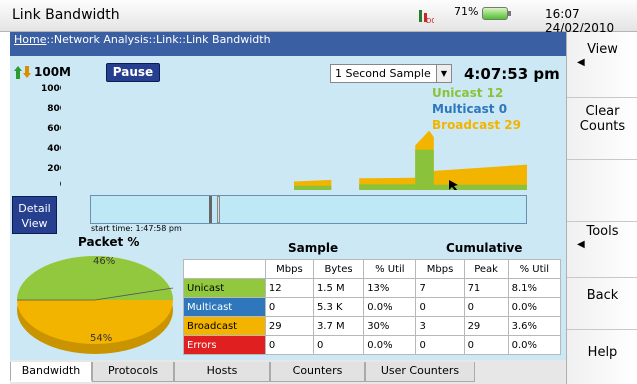 This screenshot has width=637, height=384. Describe the element at coordinates (466, 11) in the screenshot. I see `battery-percent: 71%` at that location.